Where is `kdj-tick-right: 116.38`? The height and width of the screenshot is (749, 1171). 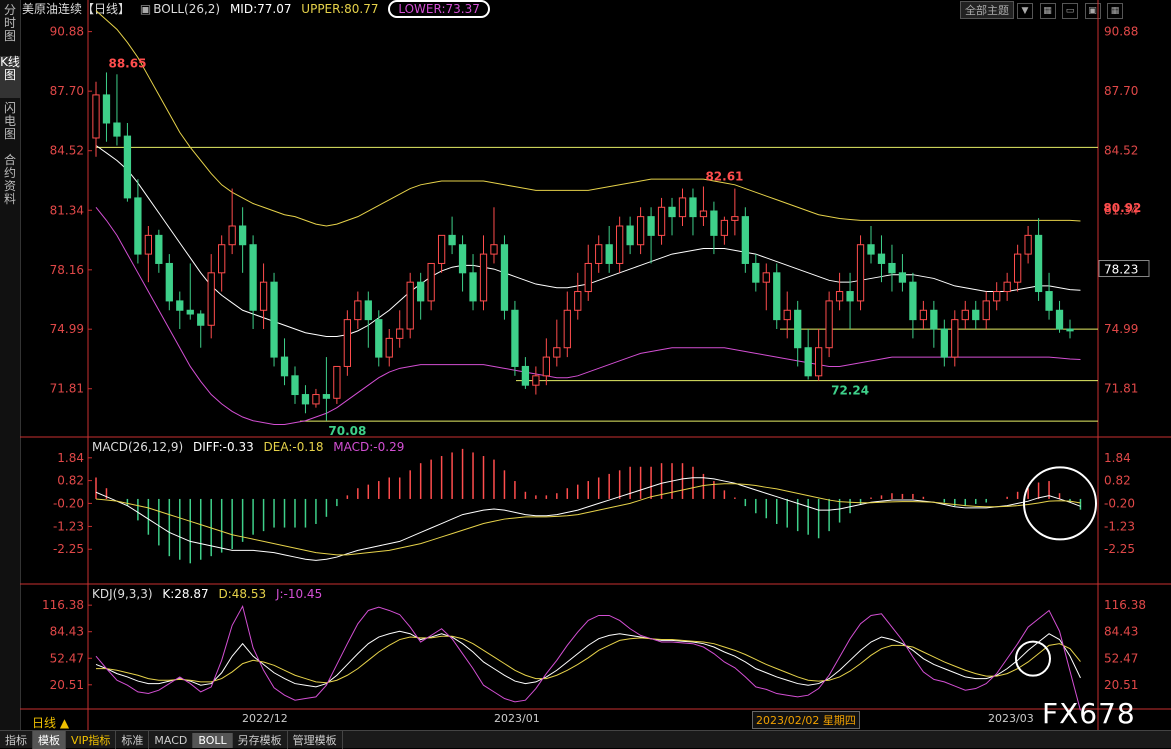
kdj-tick-right: 116.38 is located at coordinates (1125, 605).